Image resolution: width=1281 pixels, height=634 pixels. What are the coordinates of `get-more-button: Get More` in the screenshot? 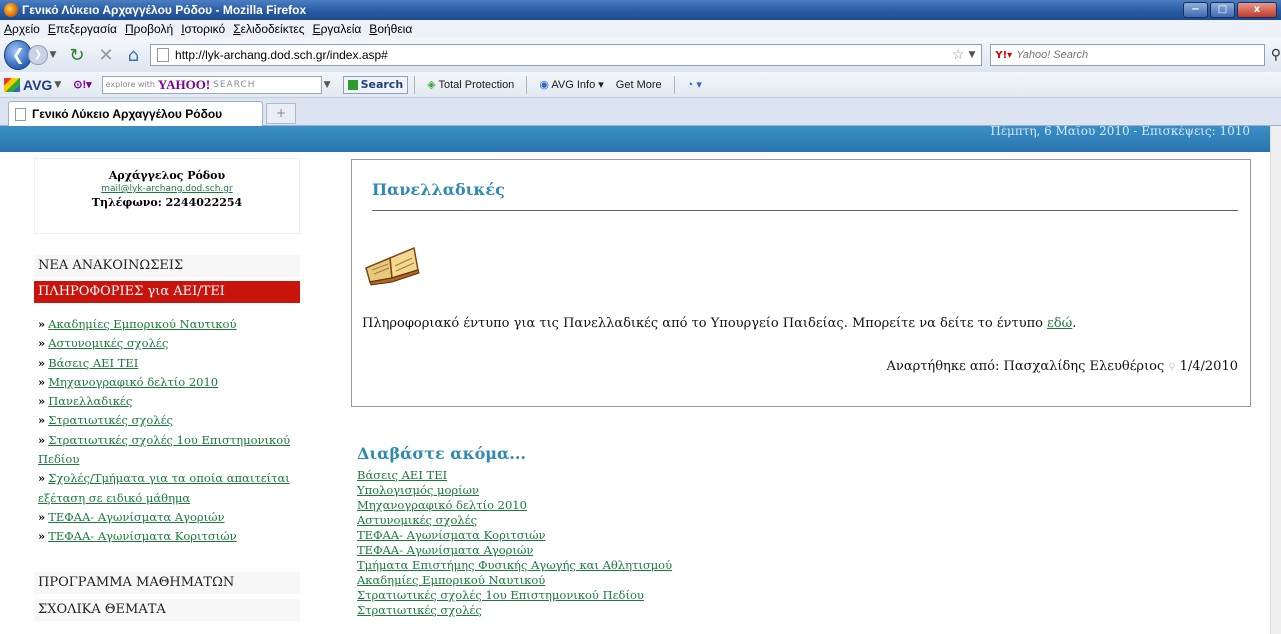 It's located at (639, 85).